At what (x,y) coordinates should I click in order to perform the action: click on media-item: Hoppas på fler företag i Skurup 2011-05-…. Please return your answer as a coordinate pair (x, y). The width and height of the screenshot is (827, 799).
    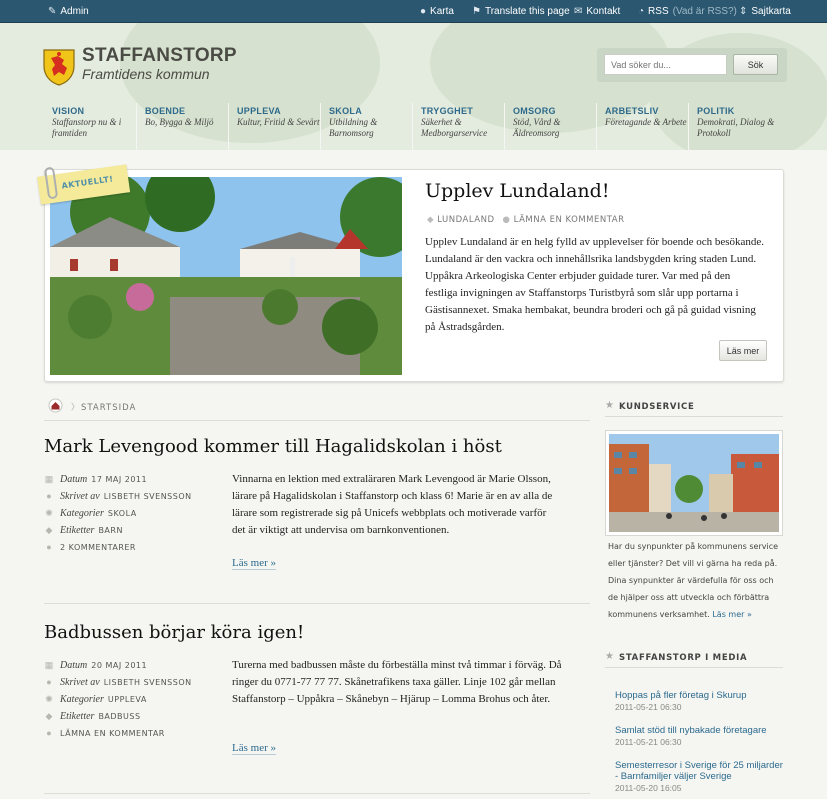
    Looking at the image, I should click on (699, 701).